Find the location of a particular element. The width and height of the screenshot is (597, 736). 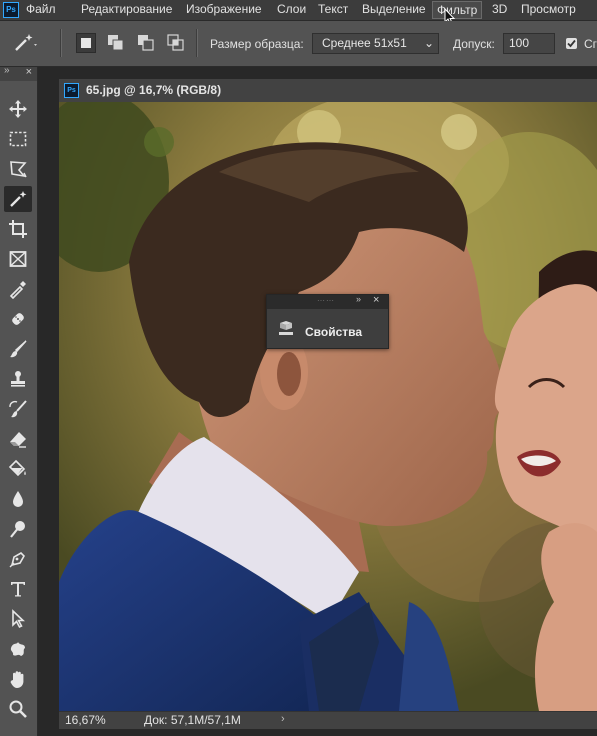

eyedropper-tool is located at coordinates (18, 289).